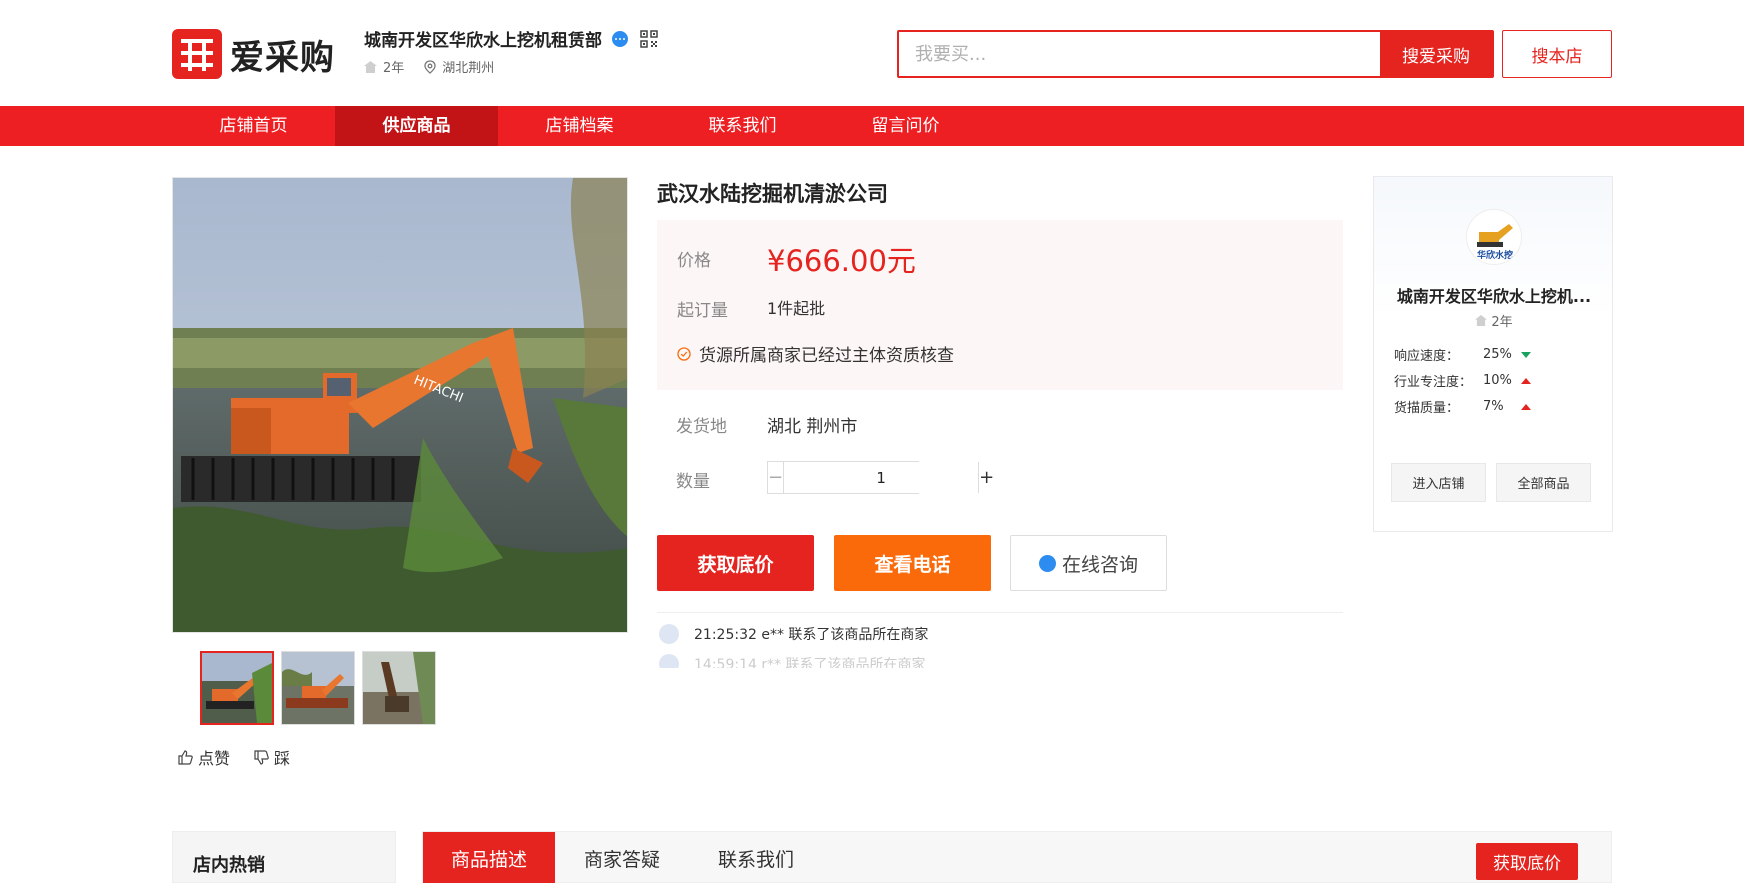  Describe the element at coordinates (197, 54) in the screenshot. I see `logo-mark-icon` at that location.